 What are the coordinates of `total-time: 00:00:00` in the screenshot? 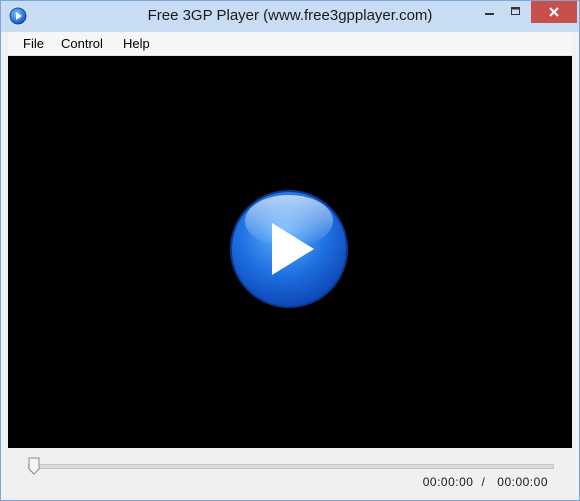 It's located at (522, 482).